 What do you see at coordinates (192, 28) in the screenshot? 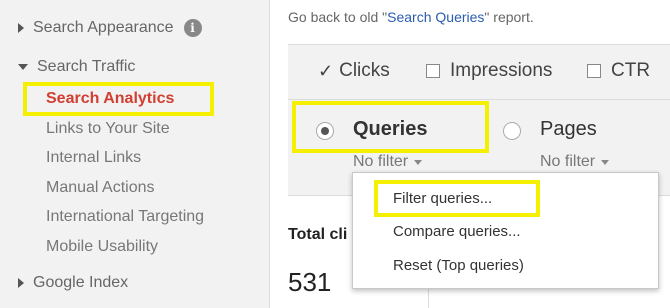
I see `info-icon: i` at bounding box center [192, 28].